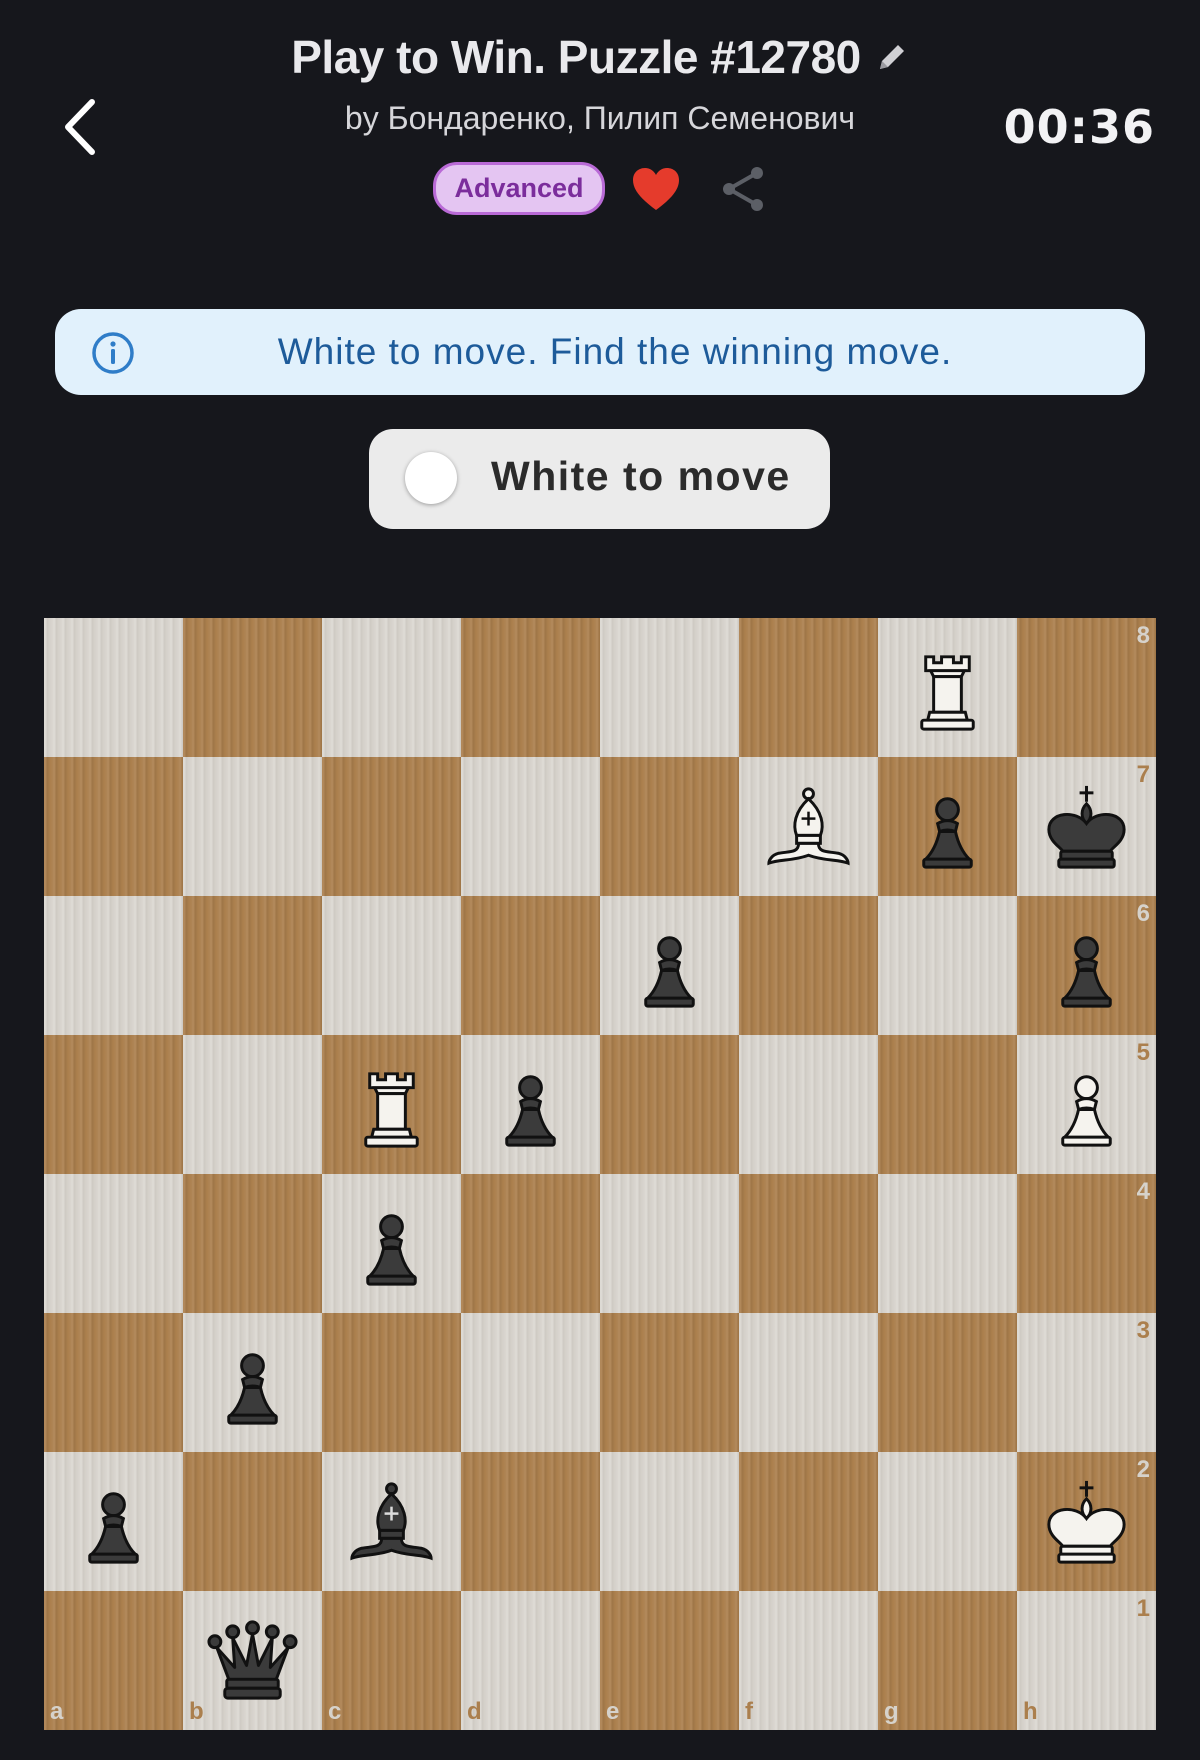  What do you see at coordinates (891, 1711) in the screenshot?
I see `file-label: g` at bounding box center [891, 1711].